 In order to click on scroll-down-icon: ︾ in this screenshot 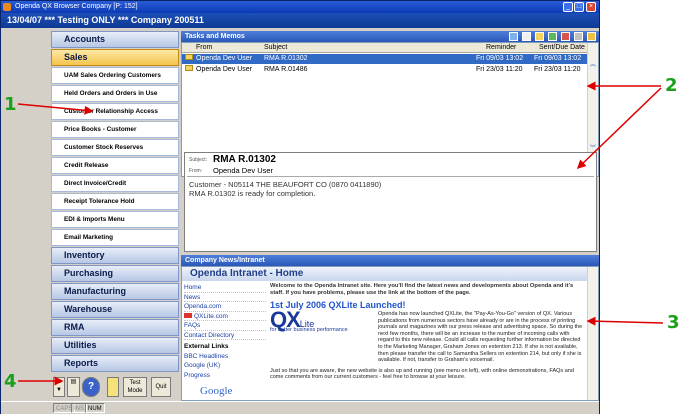, I will do `click(593, 147)`.